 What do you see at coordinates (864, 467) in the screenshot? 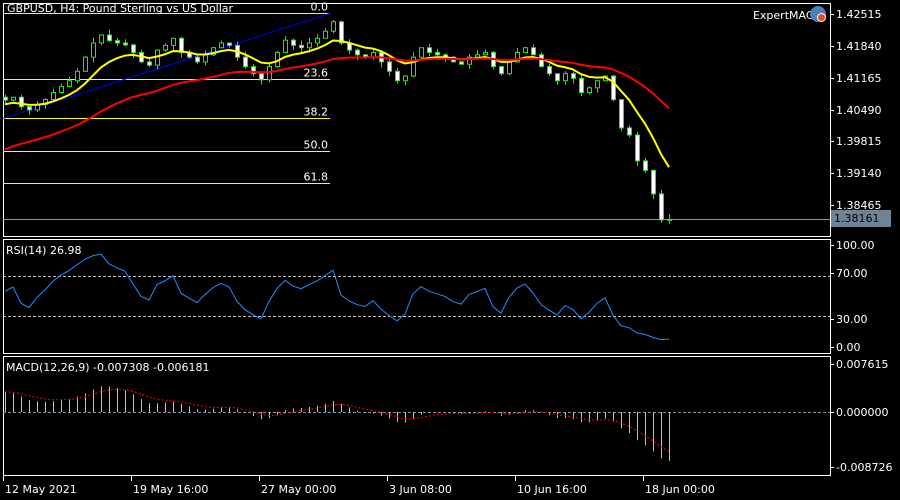
I see `macd-tick-label: -0.008726` at bounding box center [864, 467].